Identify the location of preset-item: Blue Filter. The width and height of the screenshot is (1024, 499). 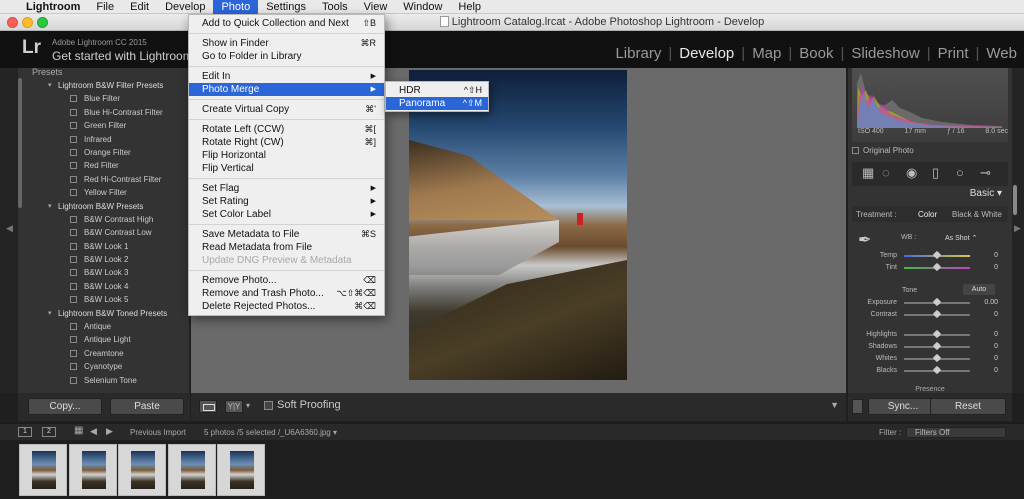
(103, 98).